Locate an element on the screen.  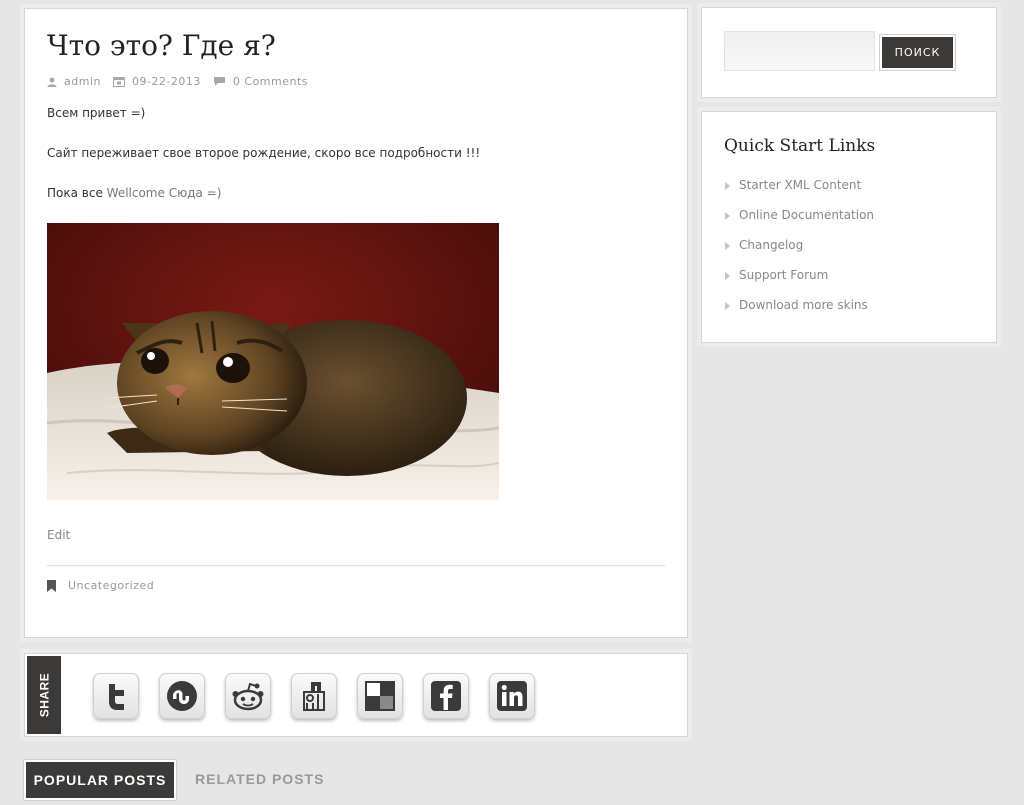
list-item: Changelog is located at coordinates (799, 253).